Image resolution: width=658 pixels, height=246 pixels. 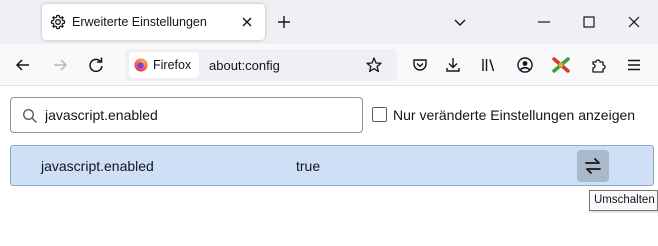 I want to click on search-icon, so click(x=30, y=116).